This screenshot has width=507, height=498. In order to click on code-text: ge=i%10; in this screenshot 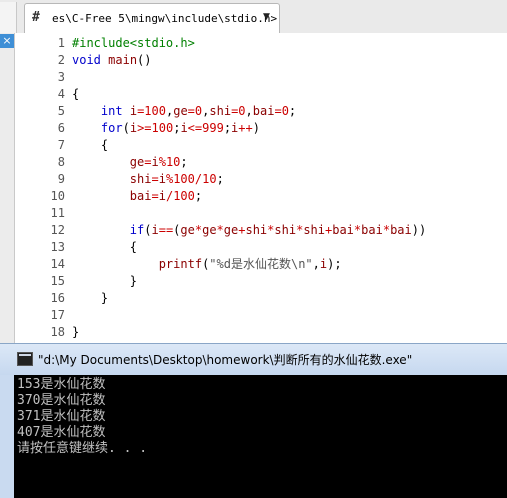, I will do `click(158, 162)`.